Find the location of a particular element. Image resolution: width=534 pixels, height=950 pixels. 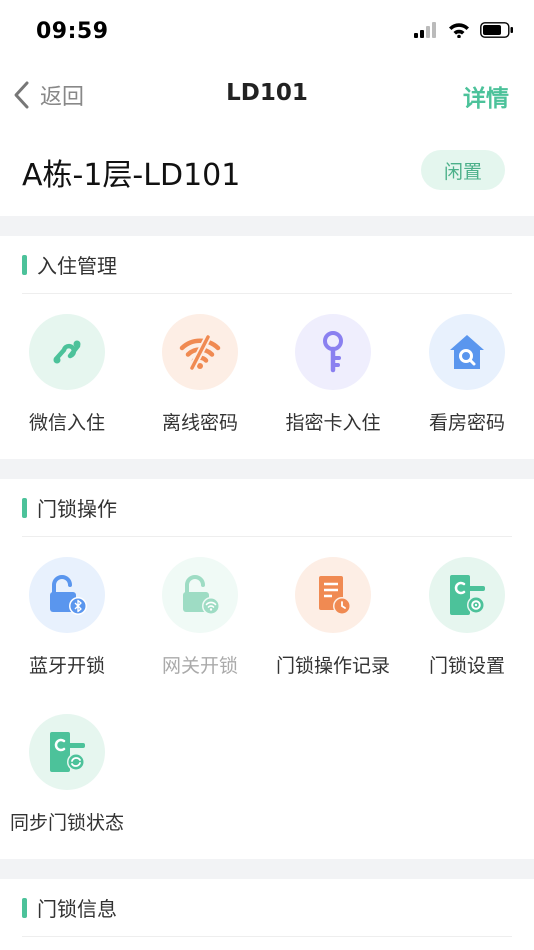

status-bar: 09:59 is located at coordinates (267, 32).